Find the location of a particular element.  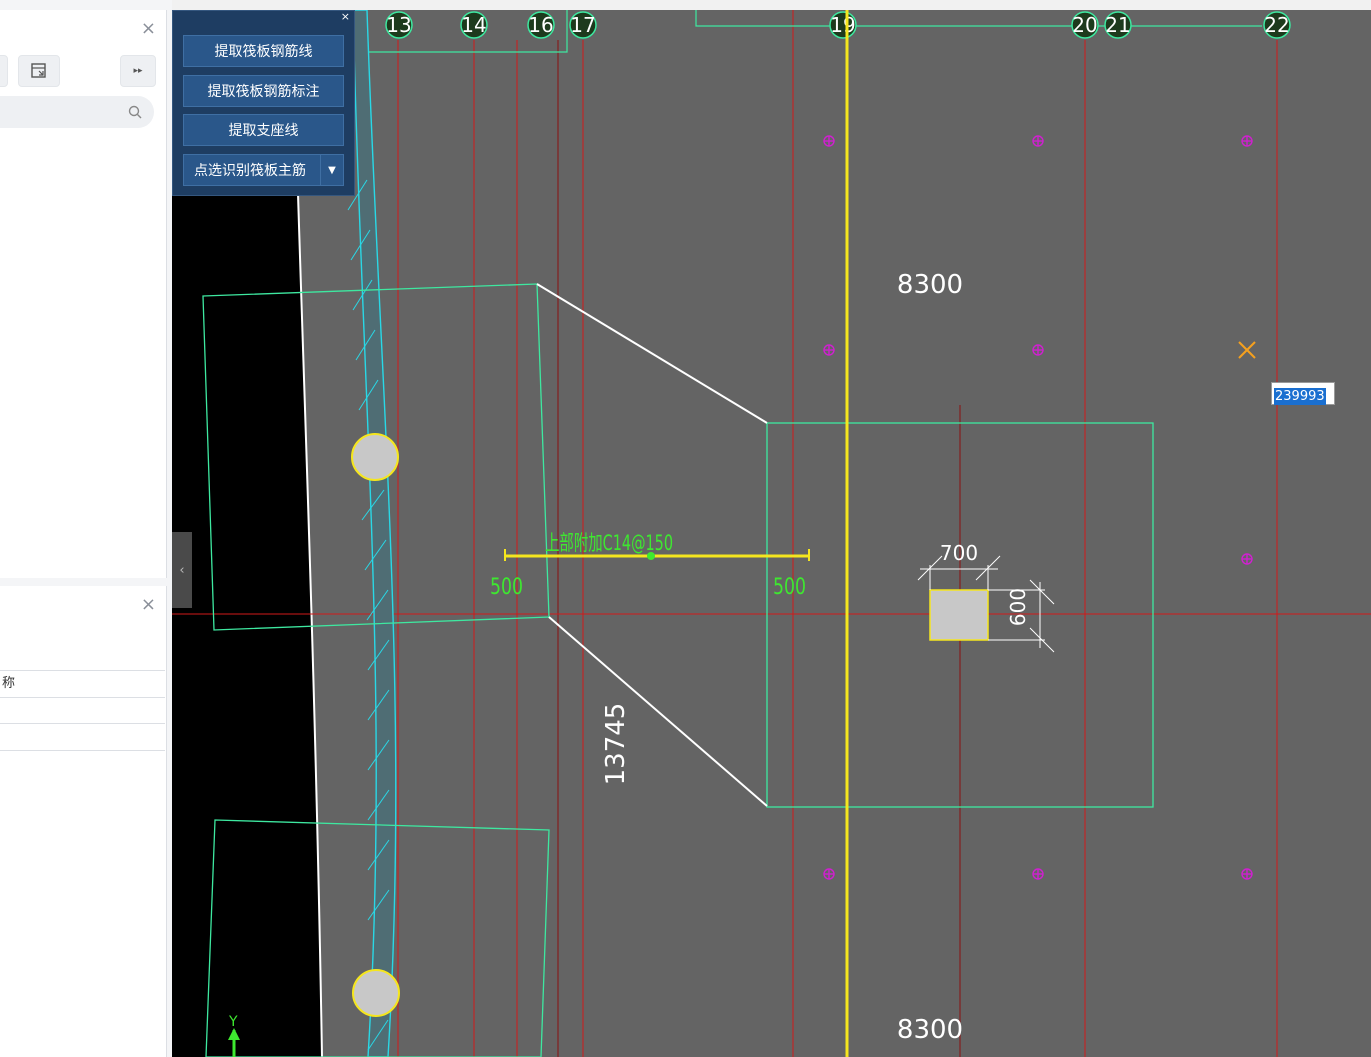

properties-panel: × ▸▸ is located at coordinates (83, 294).